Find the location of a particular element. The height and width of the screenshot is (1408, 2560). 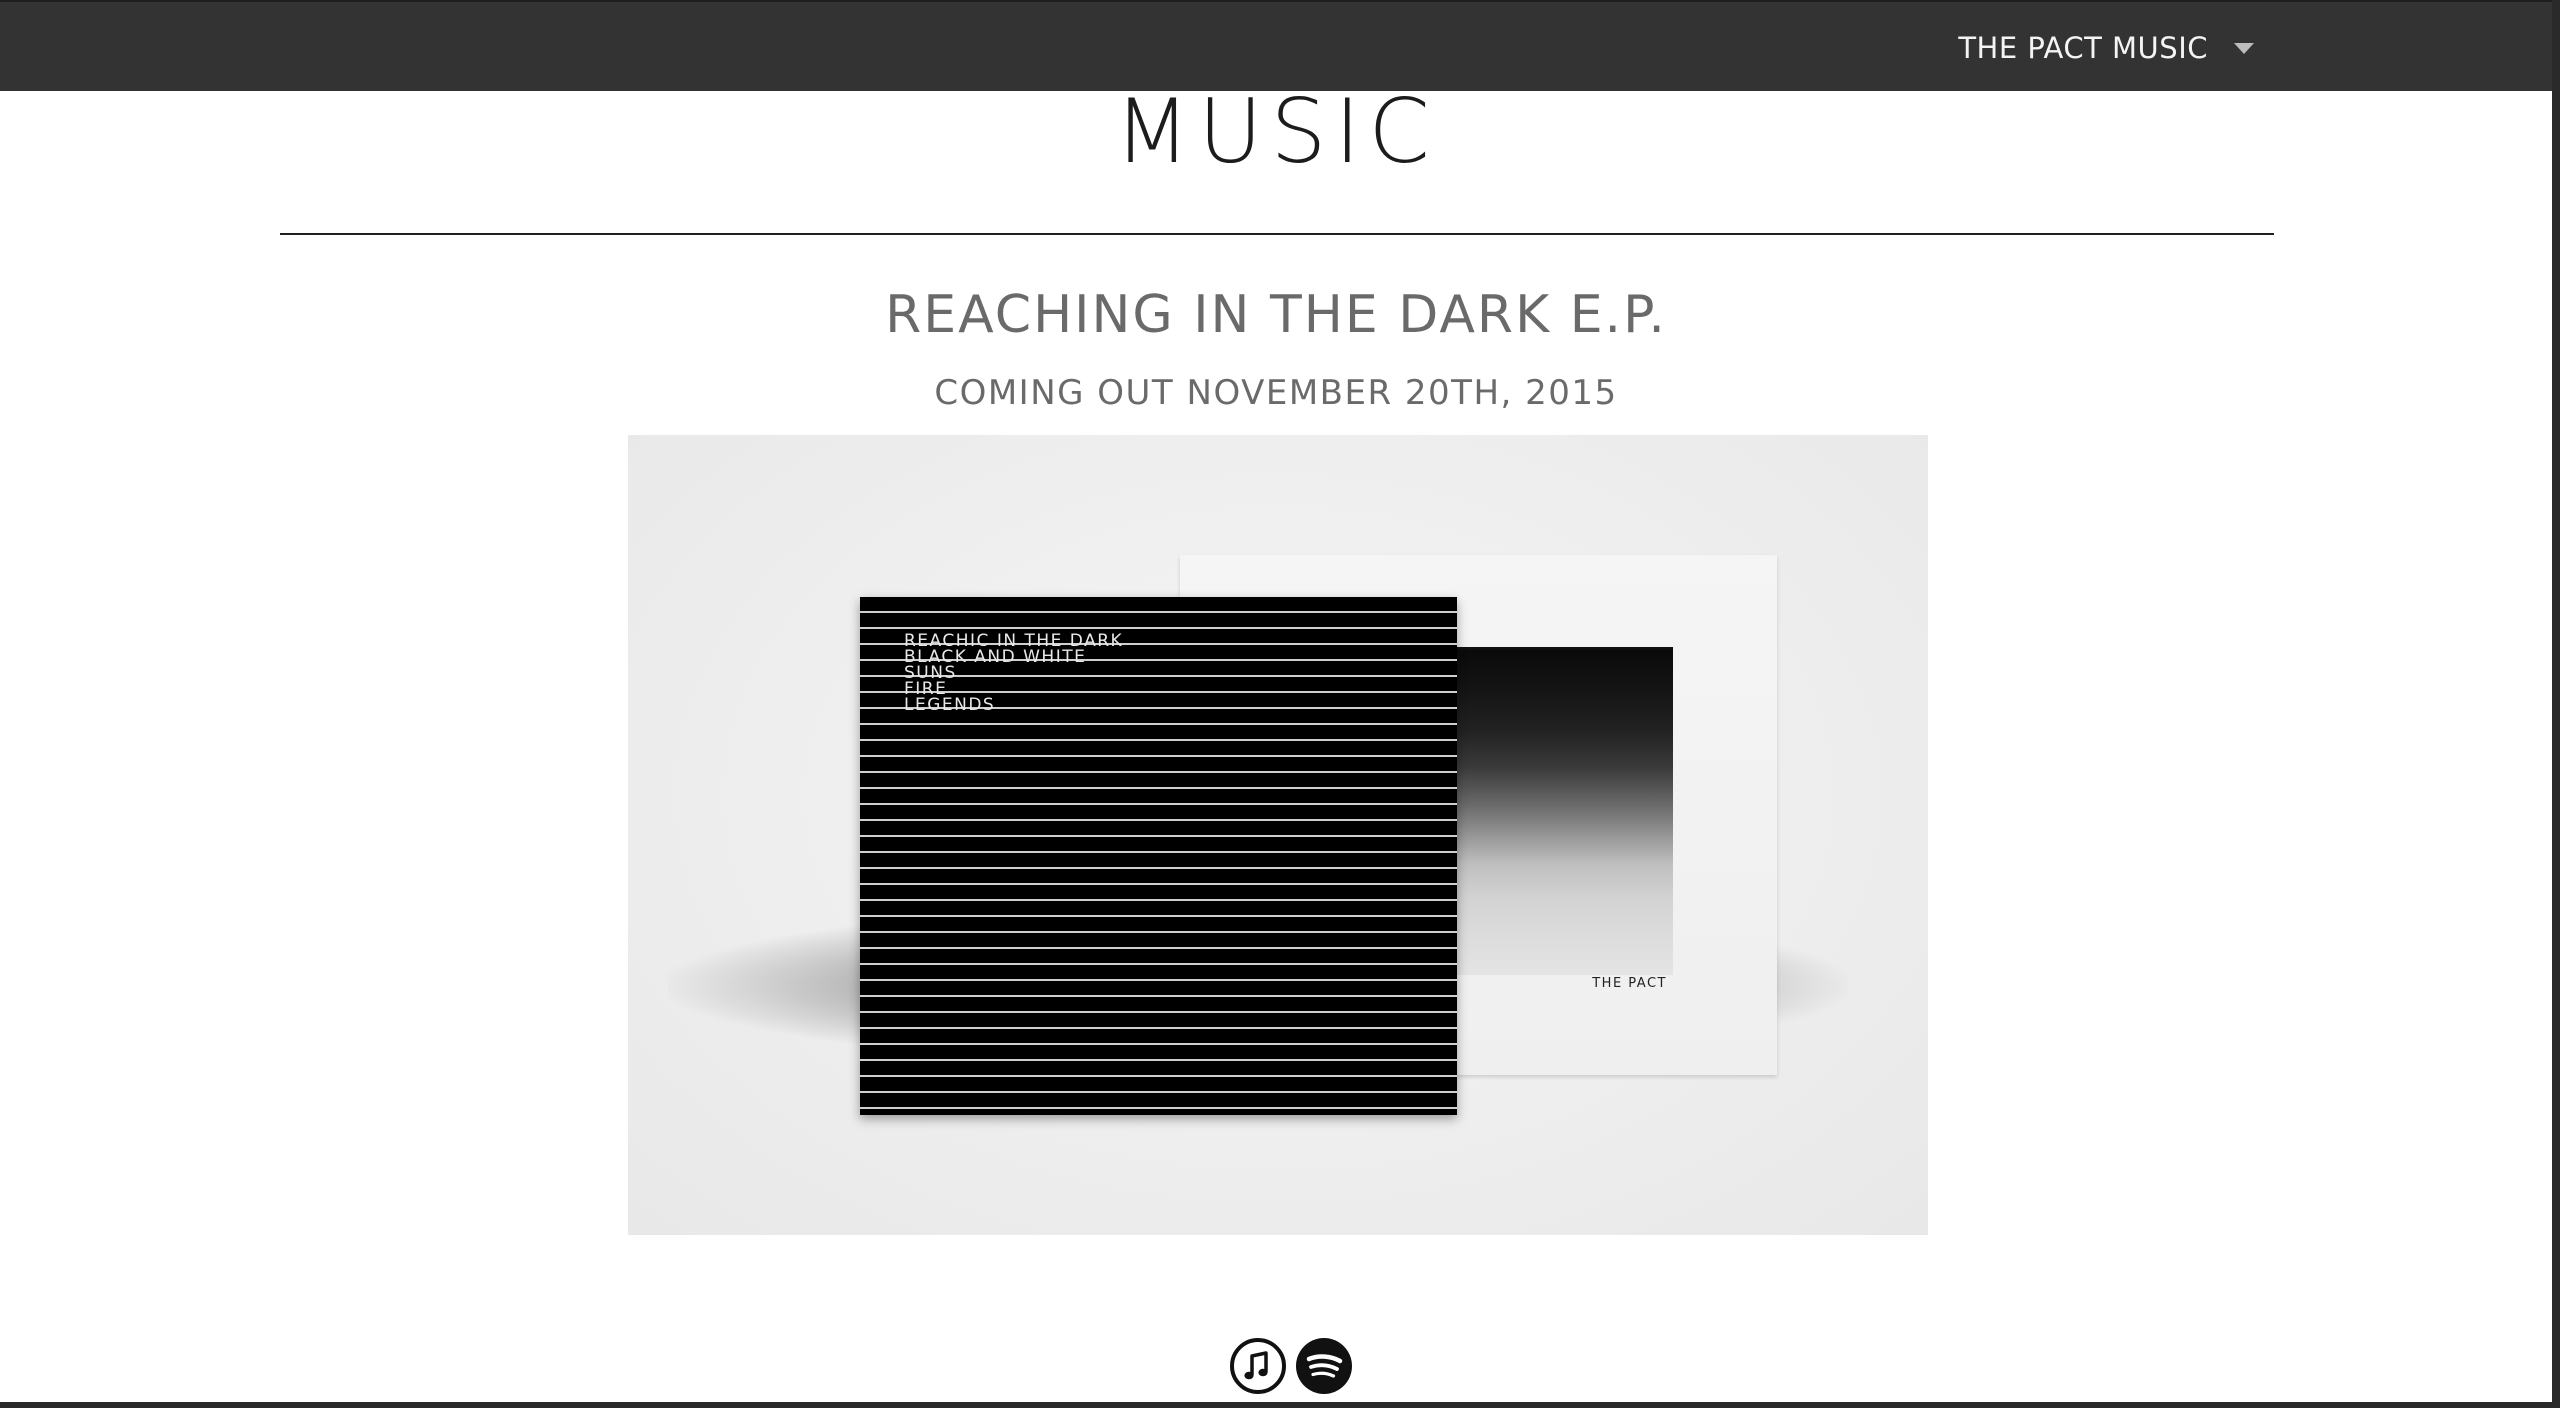

divider is located at coordinates (1277, 234).